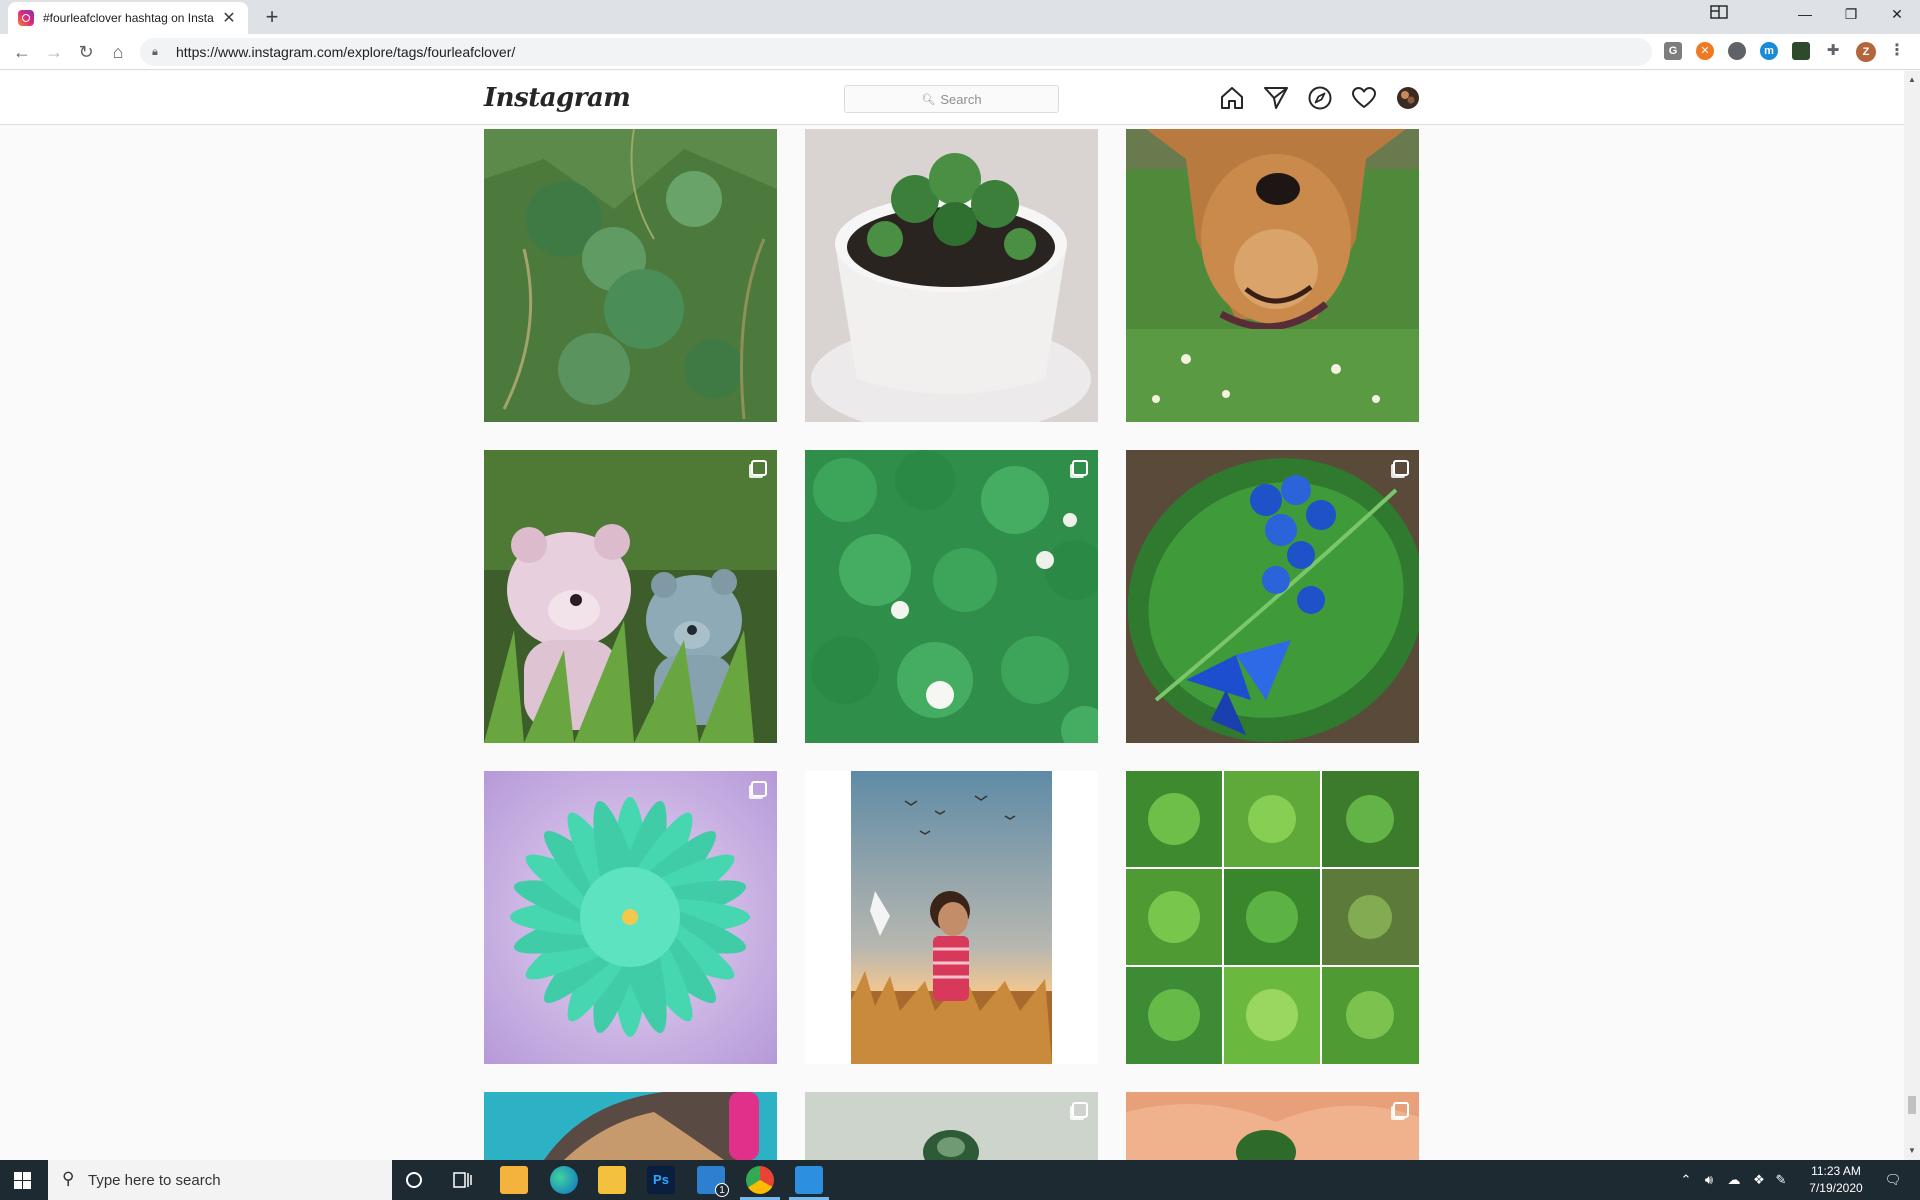  I want to click on home-icon: ⌂, so click(118, 52).